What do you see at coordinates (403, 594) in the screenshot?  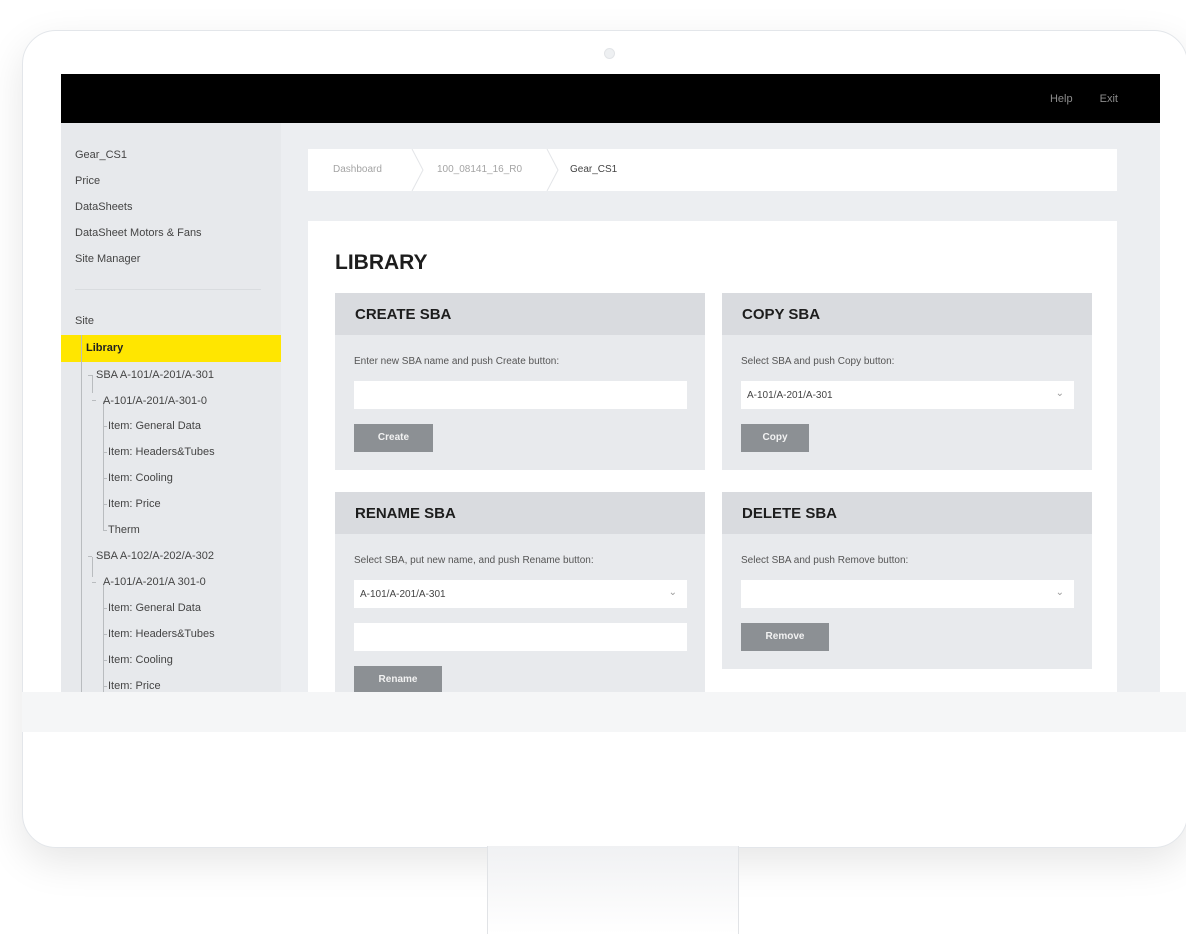 I see `rename-select-value: A-101/A-201/A-301` at bounding box center [403, 594].